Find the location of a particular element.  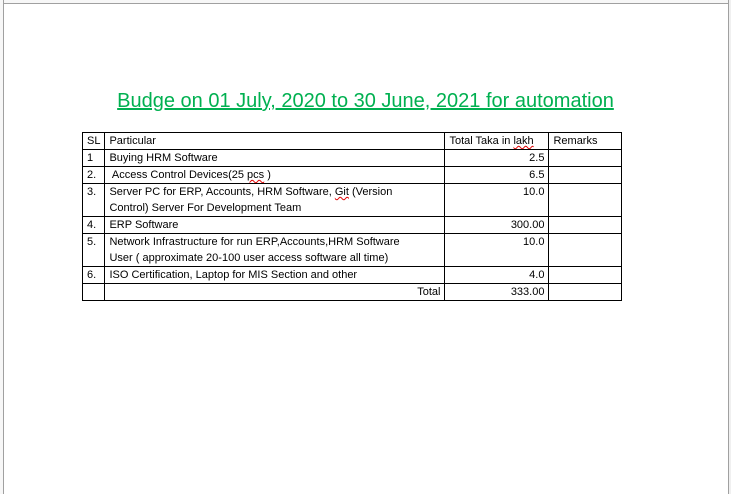

particular-line-2: Control) Server For Development Team is located at coordinates (205, 208).